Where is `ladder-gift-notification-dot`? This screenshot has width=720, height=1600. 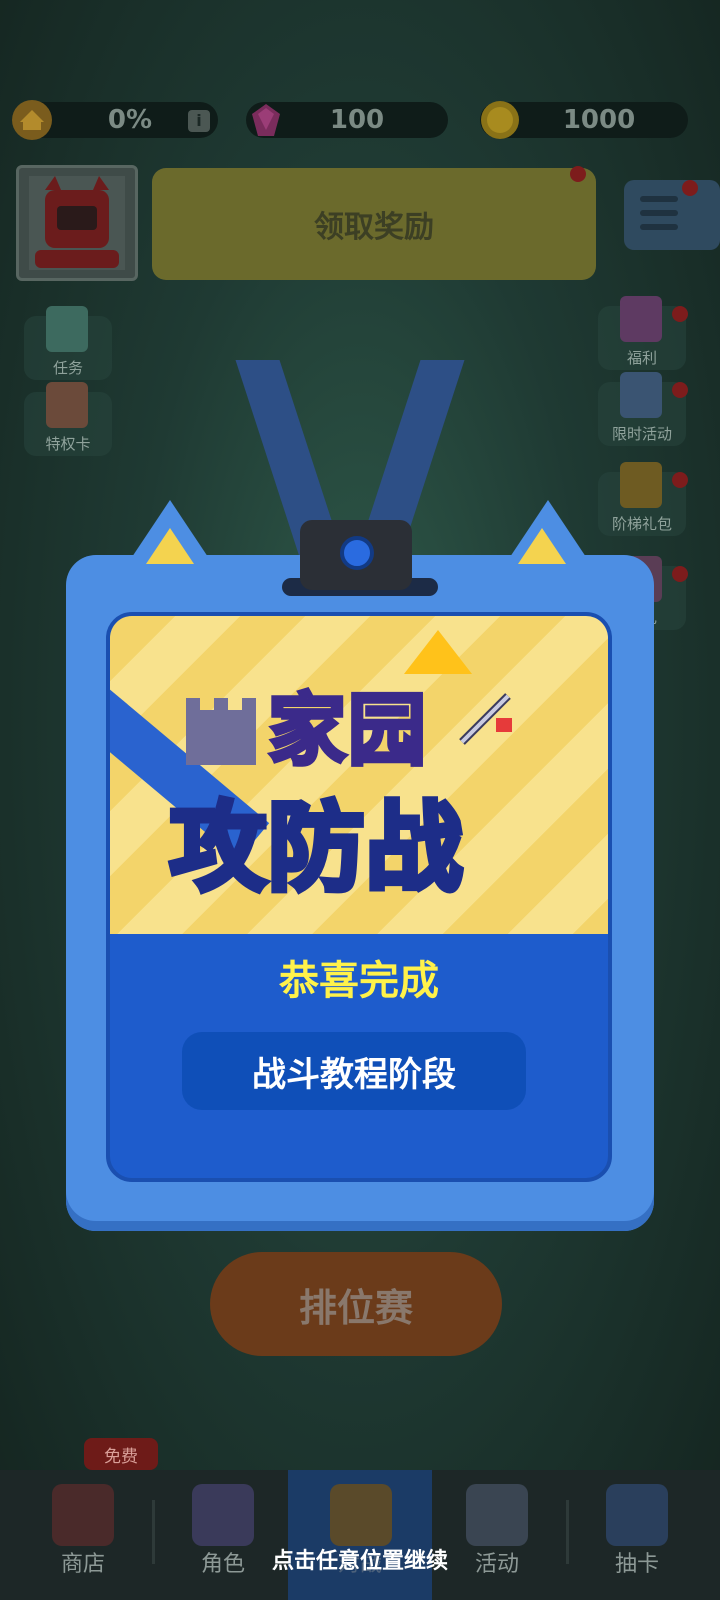
ladder-gift-notification-dot is located at coordinates (680, 480).